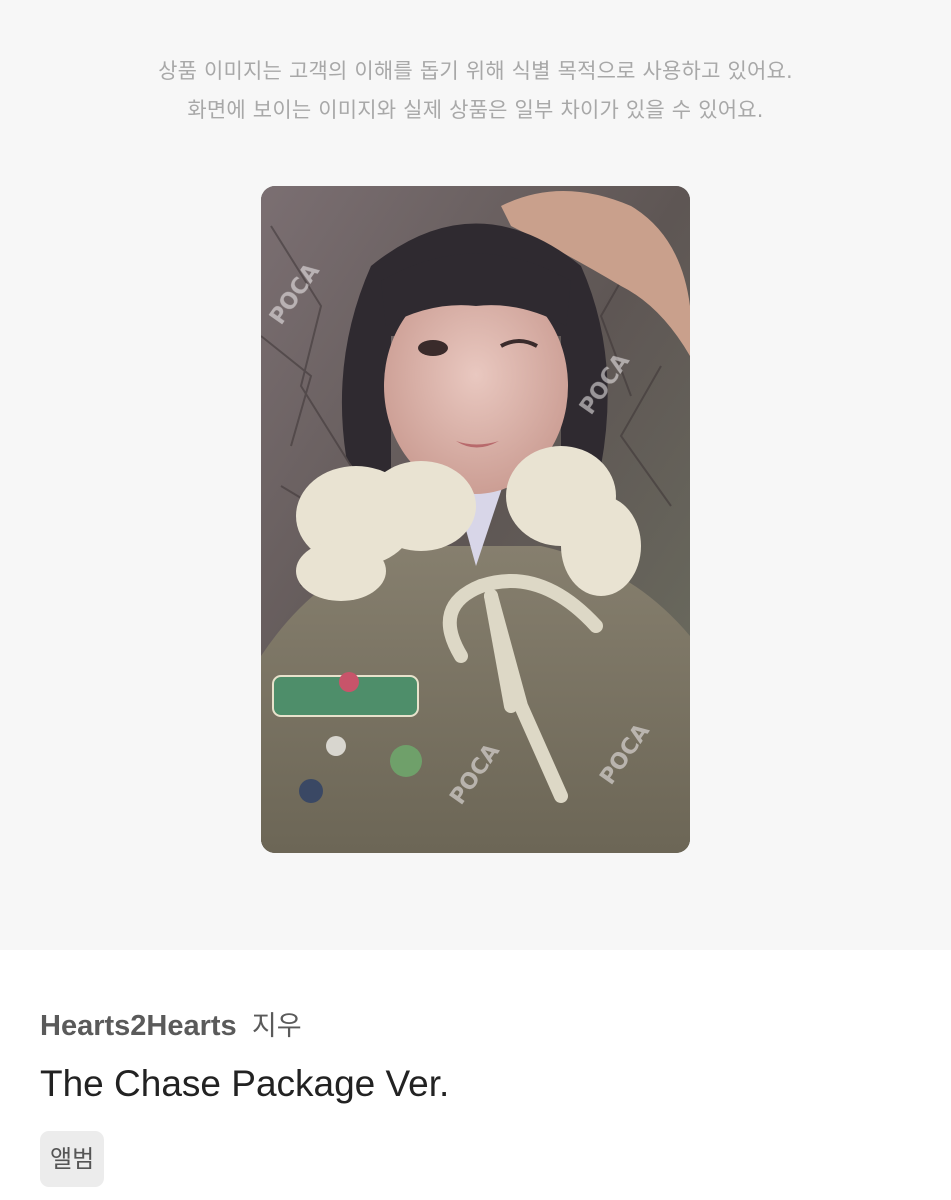 This screenshot has width=951, height=1200. What do you see at coordinates (138, 1026) in the screenshot?
I see `artist-name: Hearts2Hearts` at bounding box center [138, 1026].